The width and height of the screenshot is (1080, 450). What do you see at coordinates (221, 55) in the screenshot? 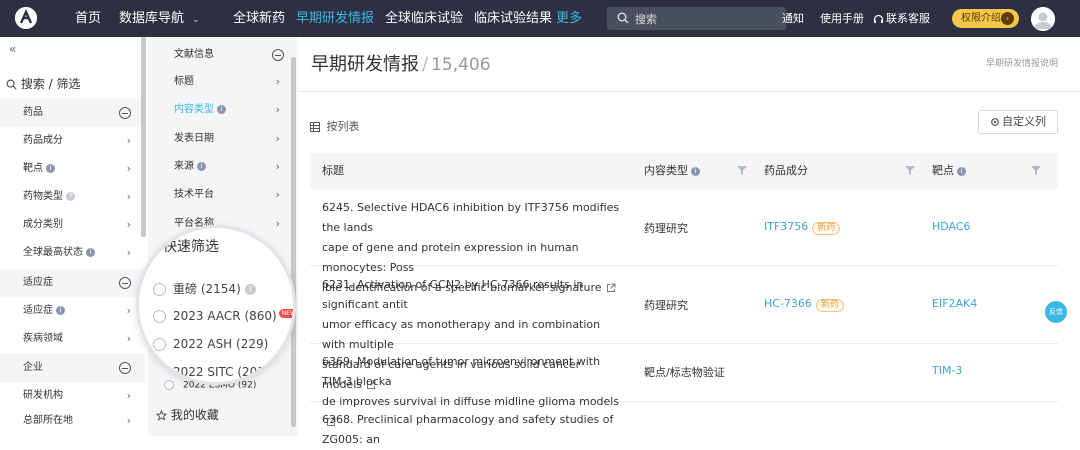
I see `filter-group-literature: 文献信息` at bounding box center [221, 55].